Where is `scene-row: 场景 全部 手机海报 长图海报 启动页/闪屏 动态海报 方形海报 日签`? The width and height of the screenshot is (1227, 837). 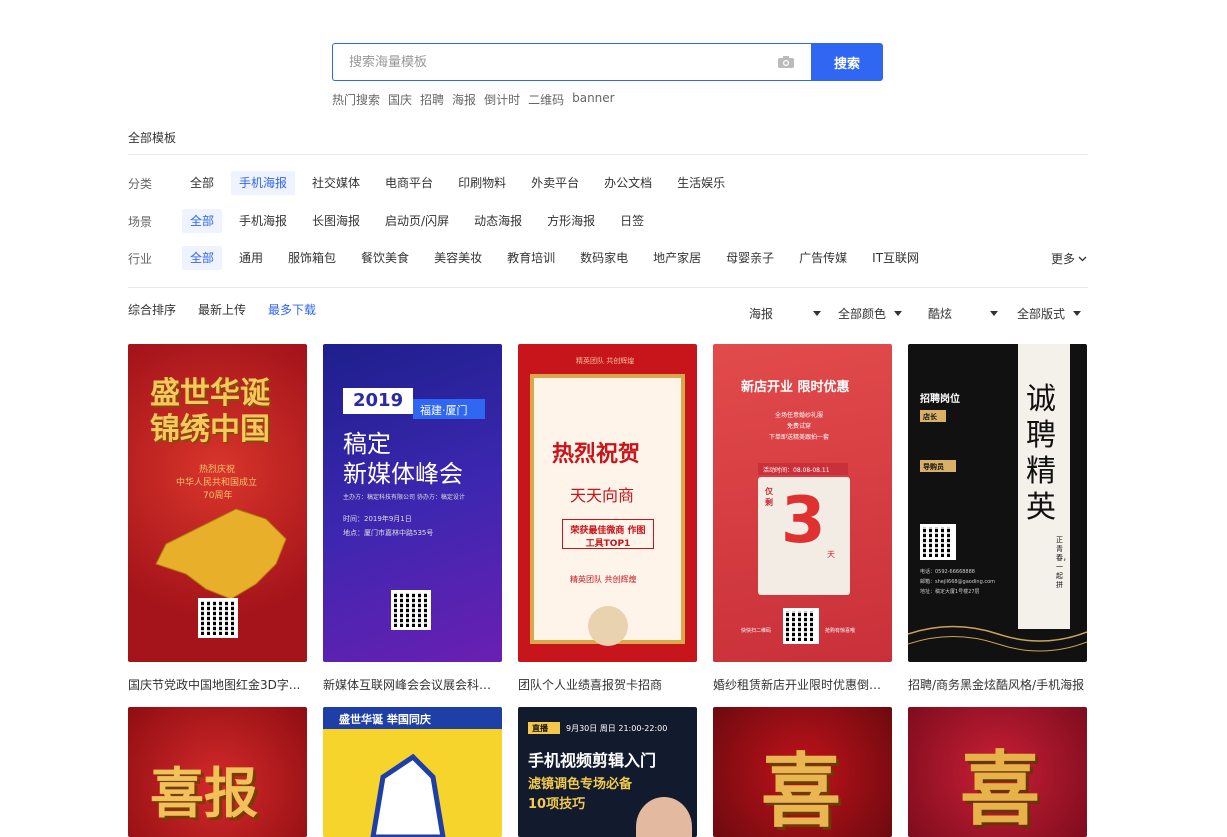 scene-row: 场景 全部 手机海报 长图海报 启动页/闪屏 动态海报 方形海报 日签 is located at coordinates (394, 221).